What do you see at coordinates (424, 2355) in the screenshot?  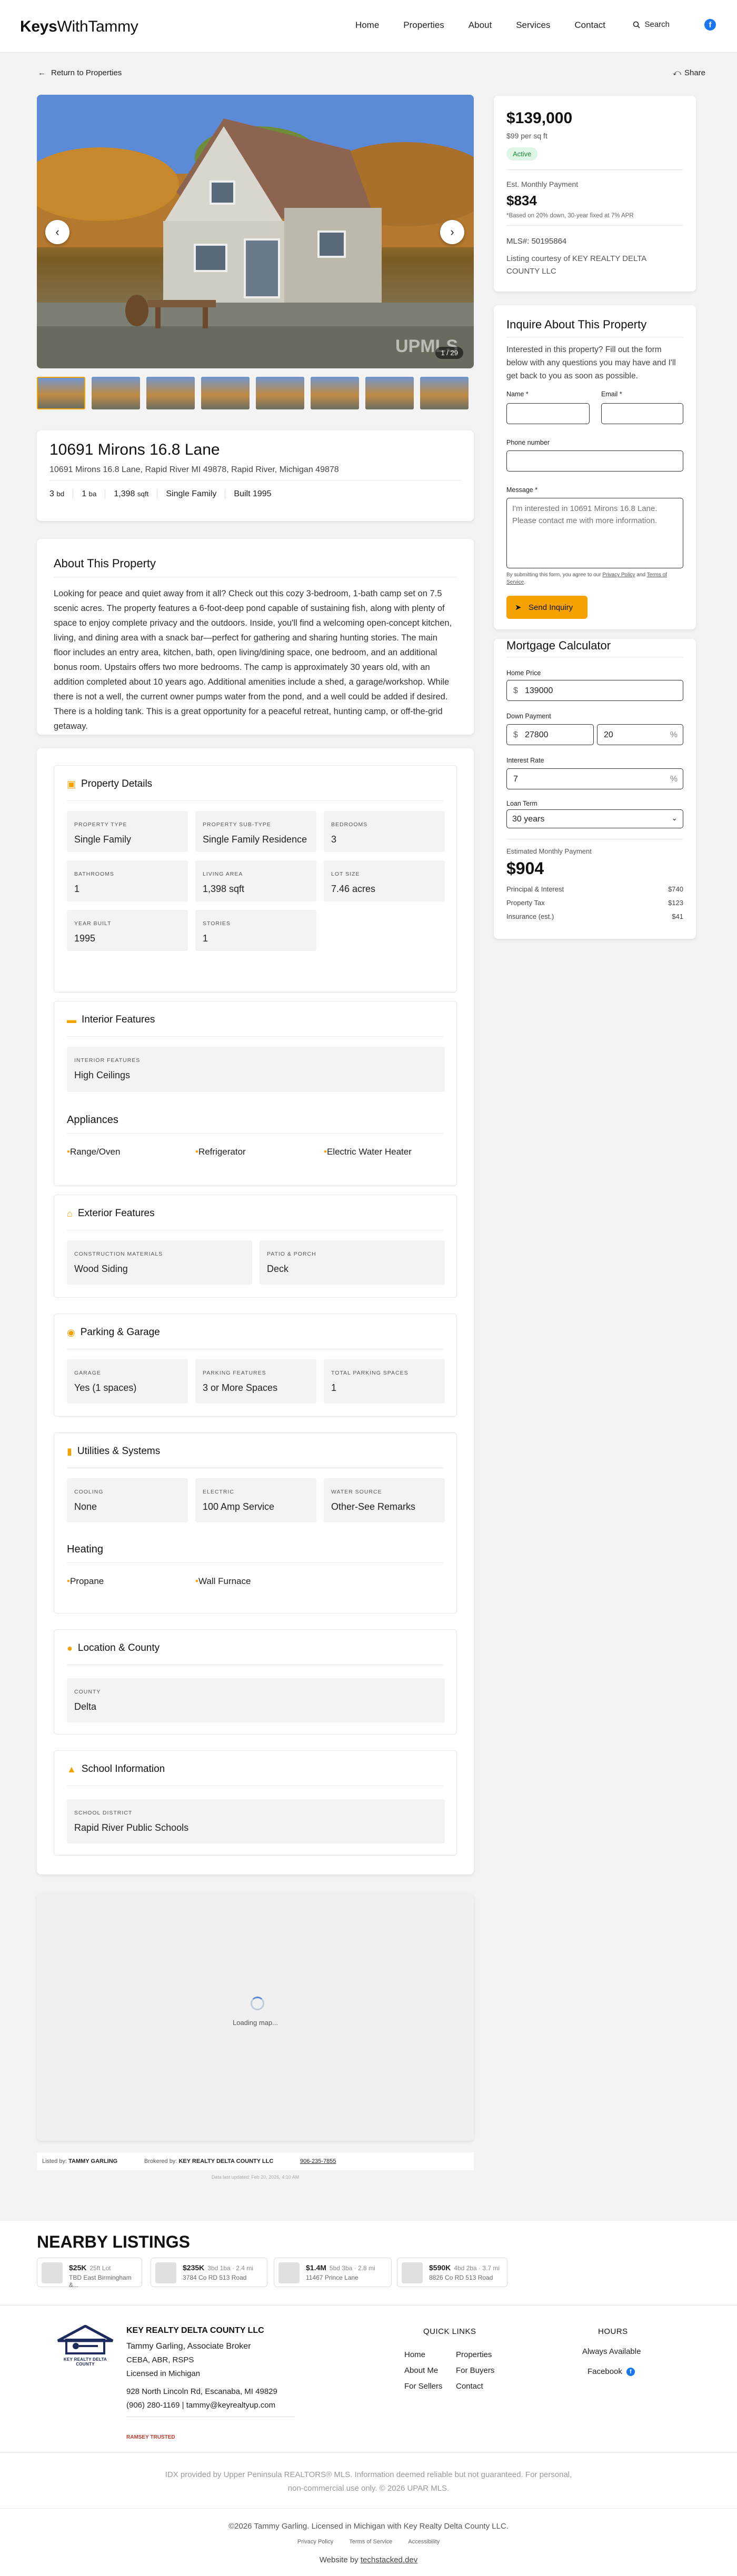 I see `footer-link-home: Home` at bounding box center [424, 2355].